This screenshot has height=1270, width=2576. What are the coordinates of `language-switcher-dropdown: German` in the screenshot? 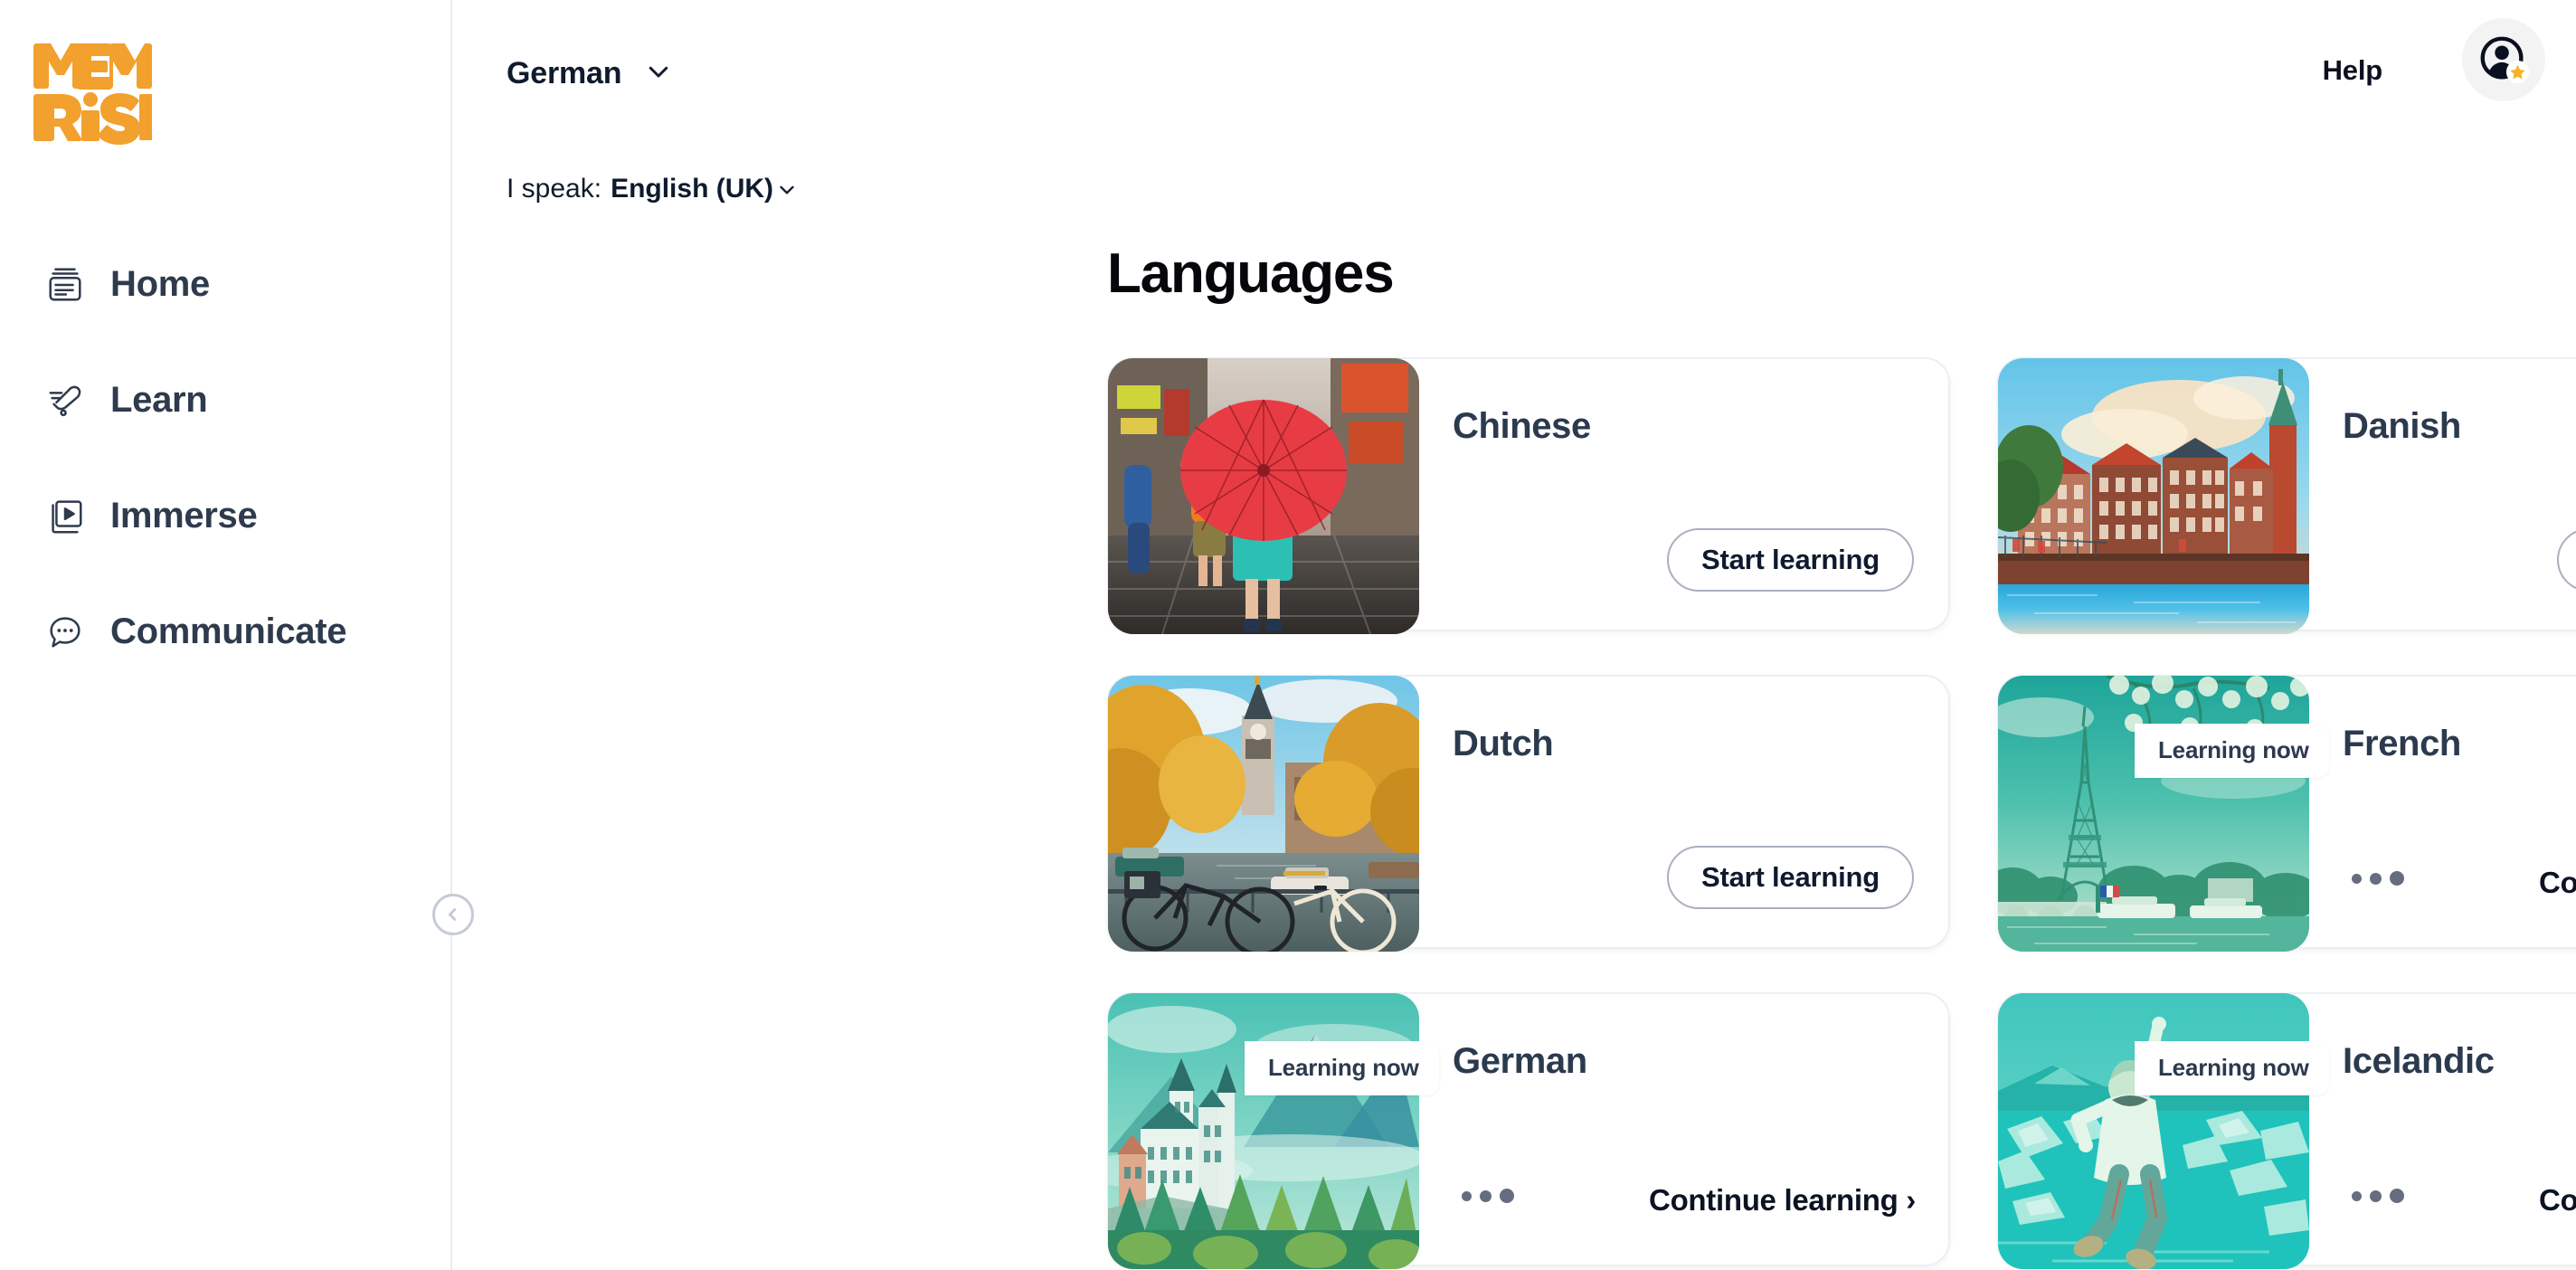 It's located at (590, 73).